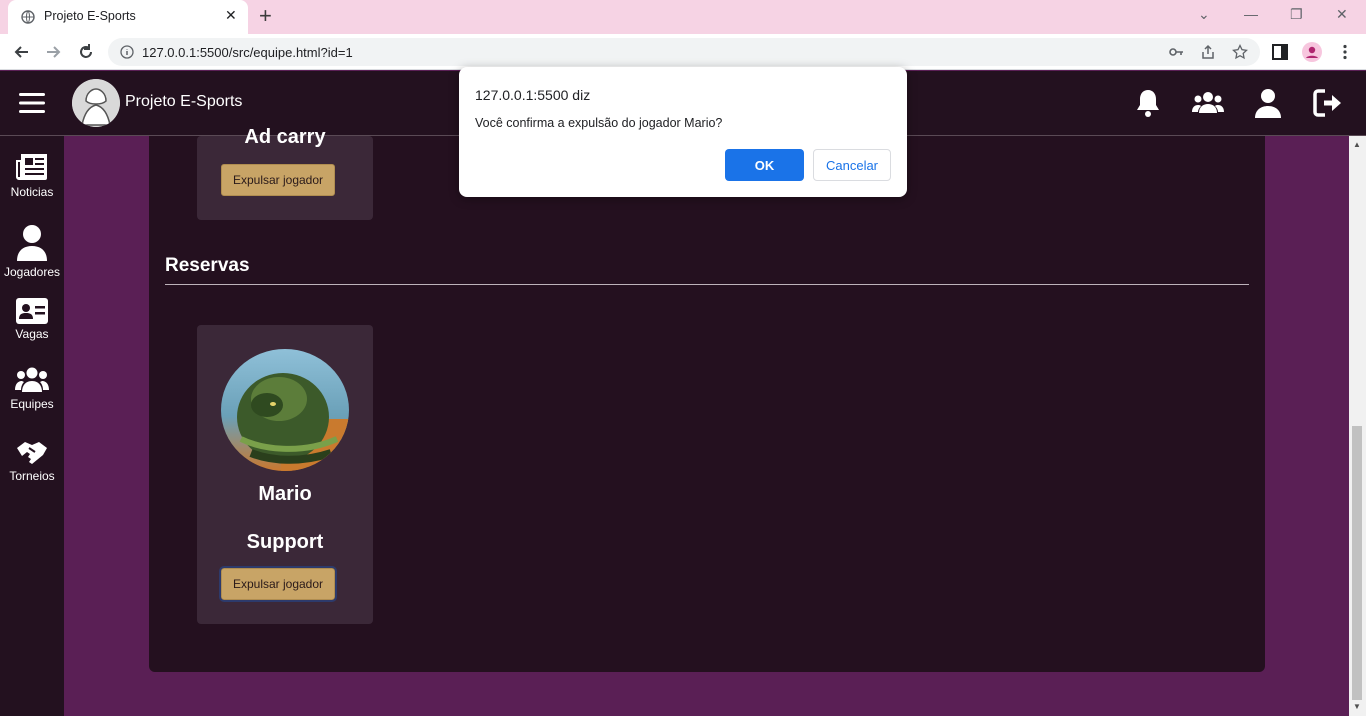  Describe the element at coordinates (285, 137) in the screenshot. I see `player-role: Ad carry` at that location.